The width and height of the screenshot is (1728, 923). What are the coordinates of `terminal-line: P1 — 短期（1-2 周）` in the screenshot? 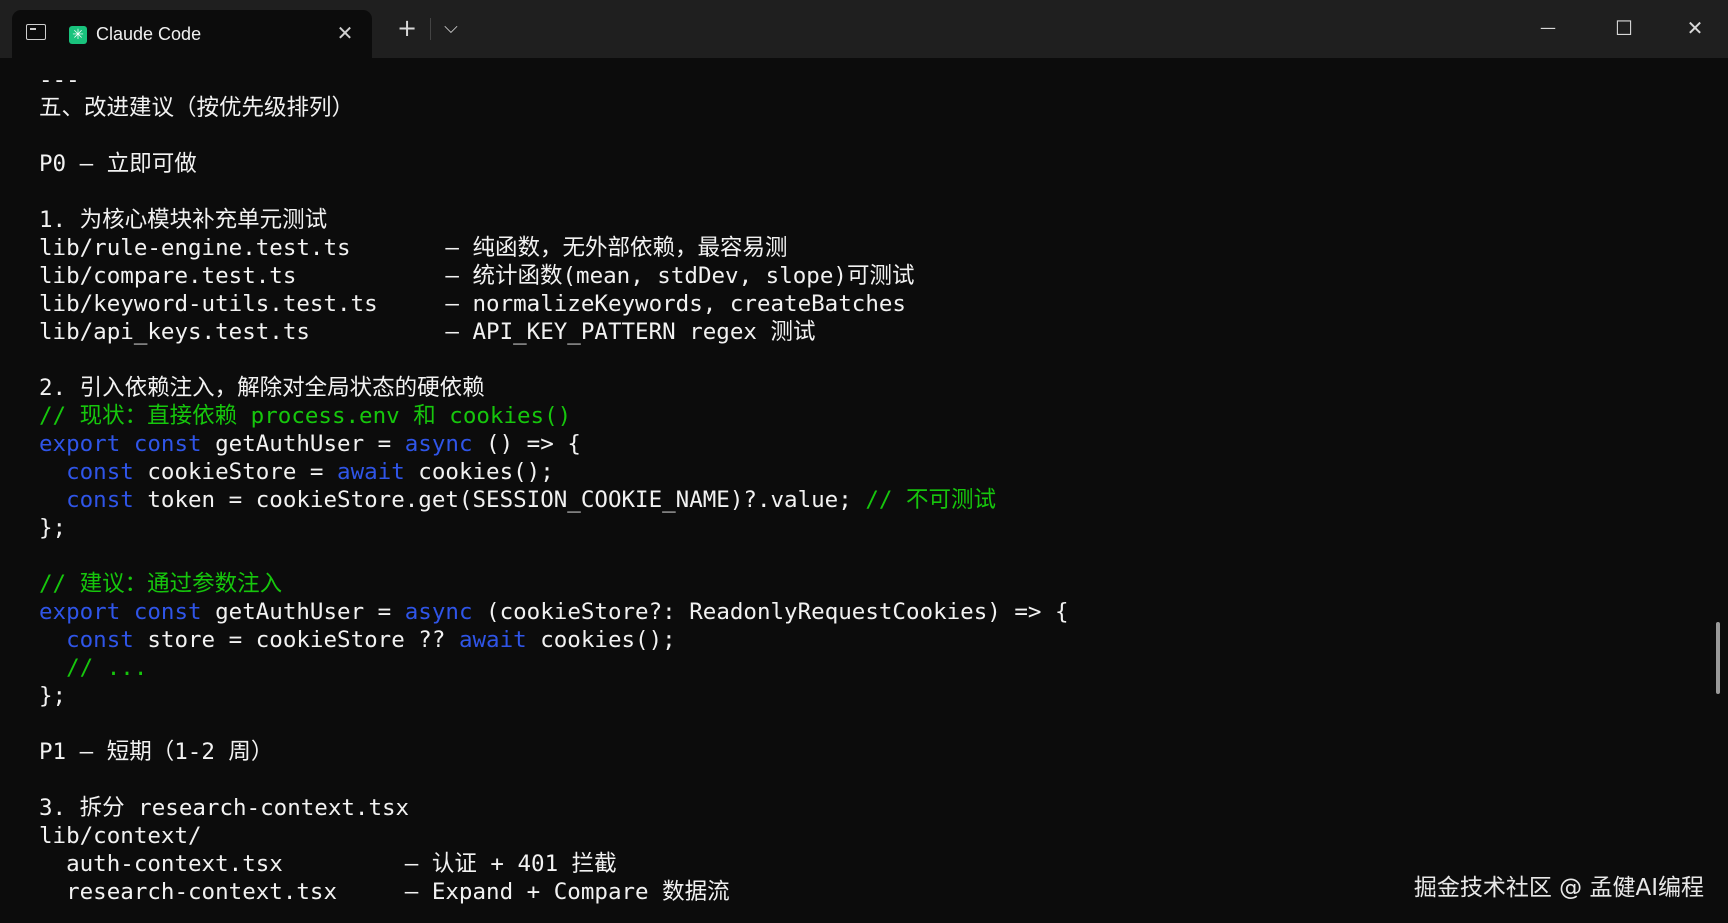 It's located at (156, 752).